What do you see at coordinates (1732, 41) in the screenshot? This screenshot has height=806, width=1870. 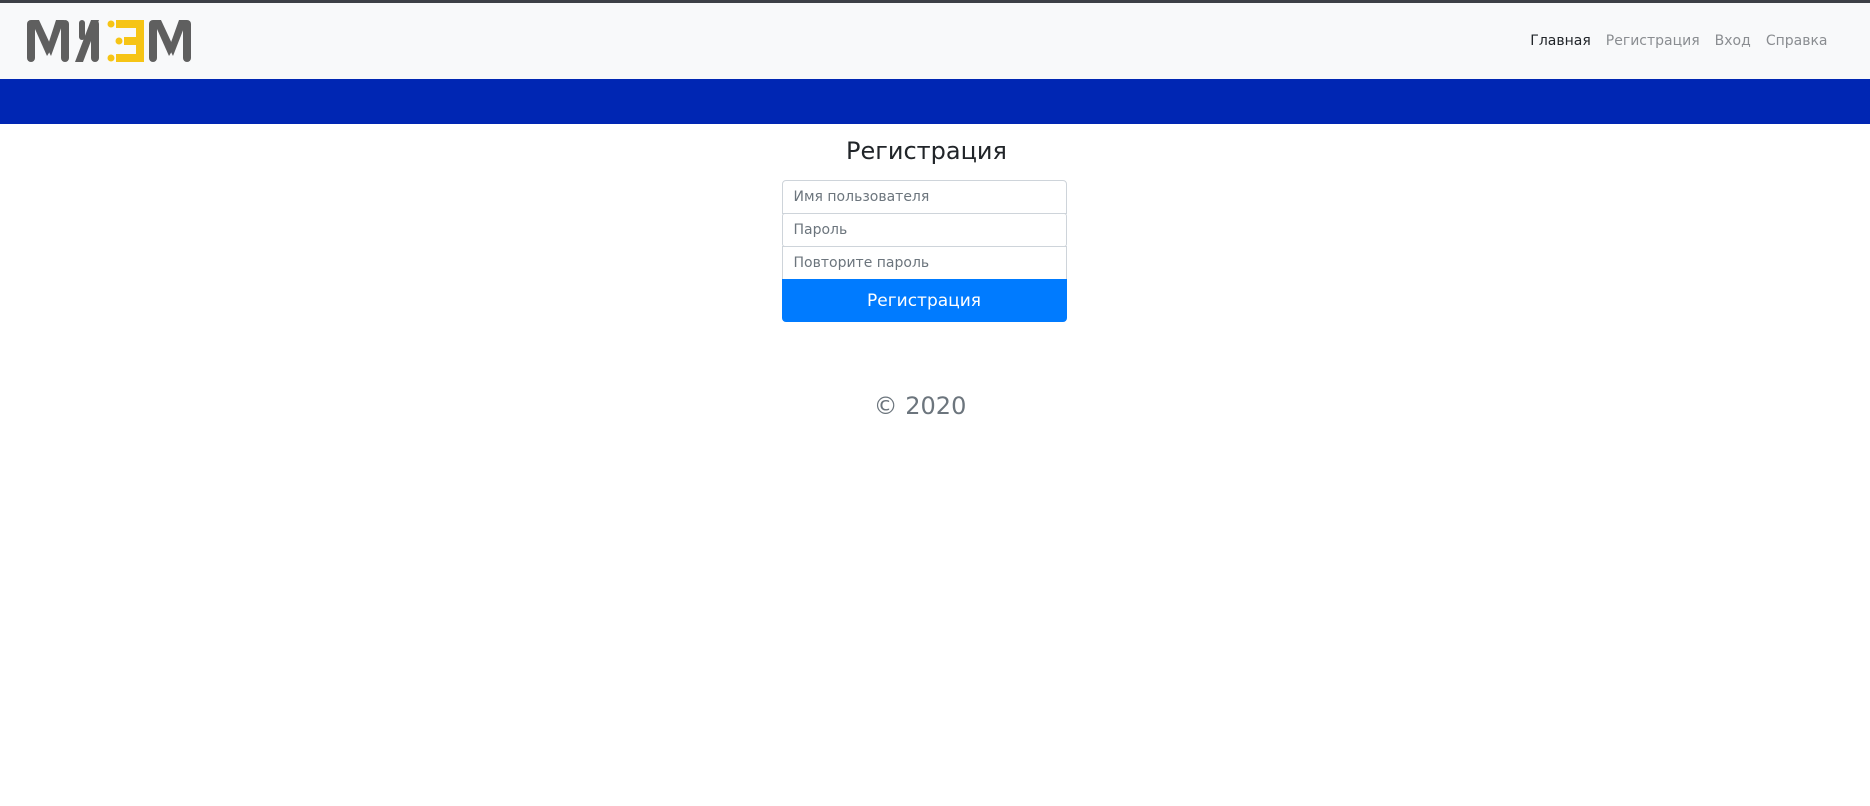 I see `nav-link-login: Вход` at bounding box center [1732, 41].